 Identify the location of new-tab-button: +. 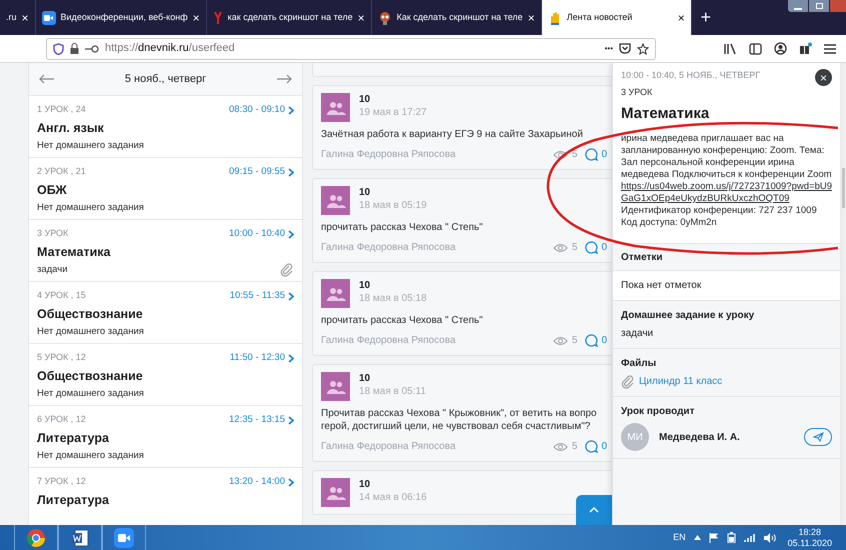
(706, 17).